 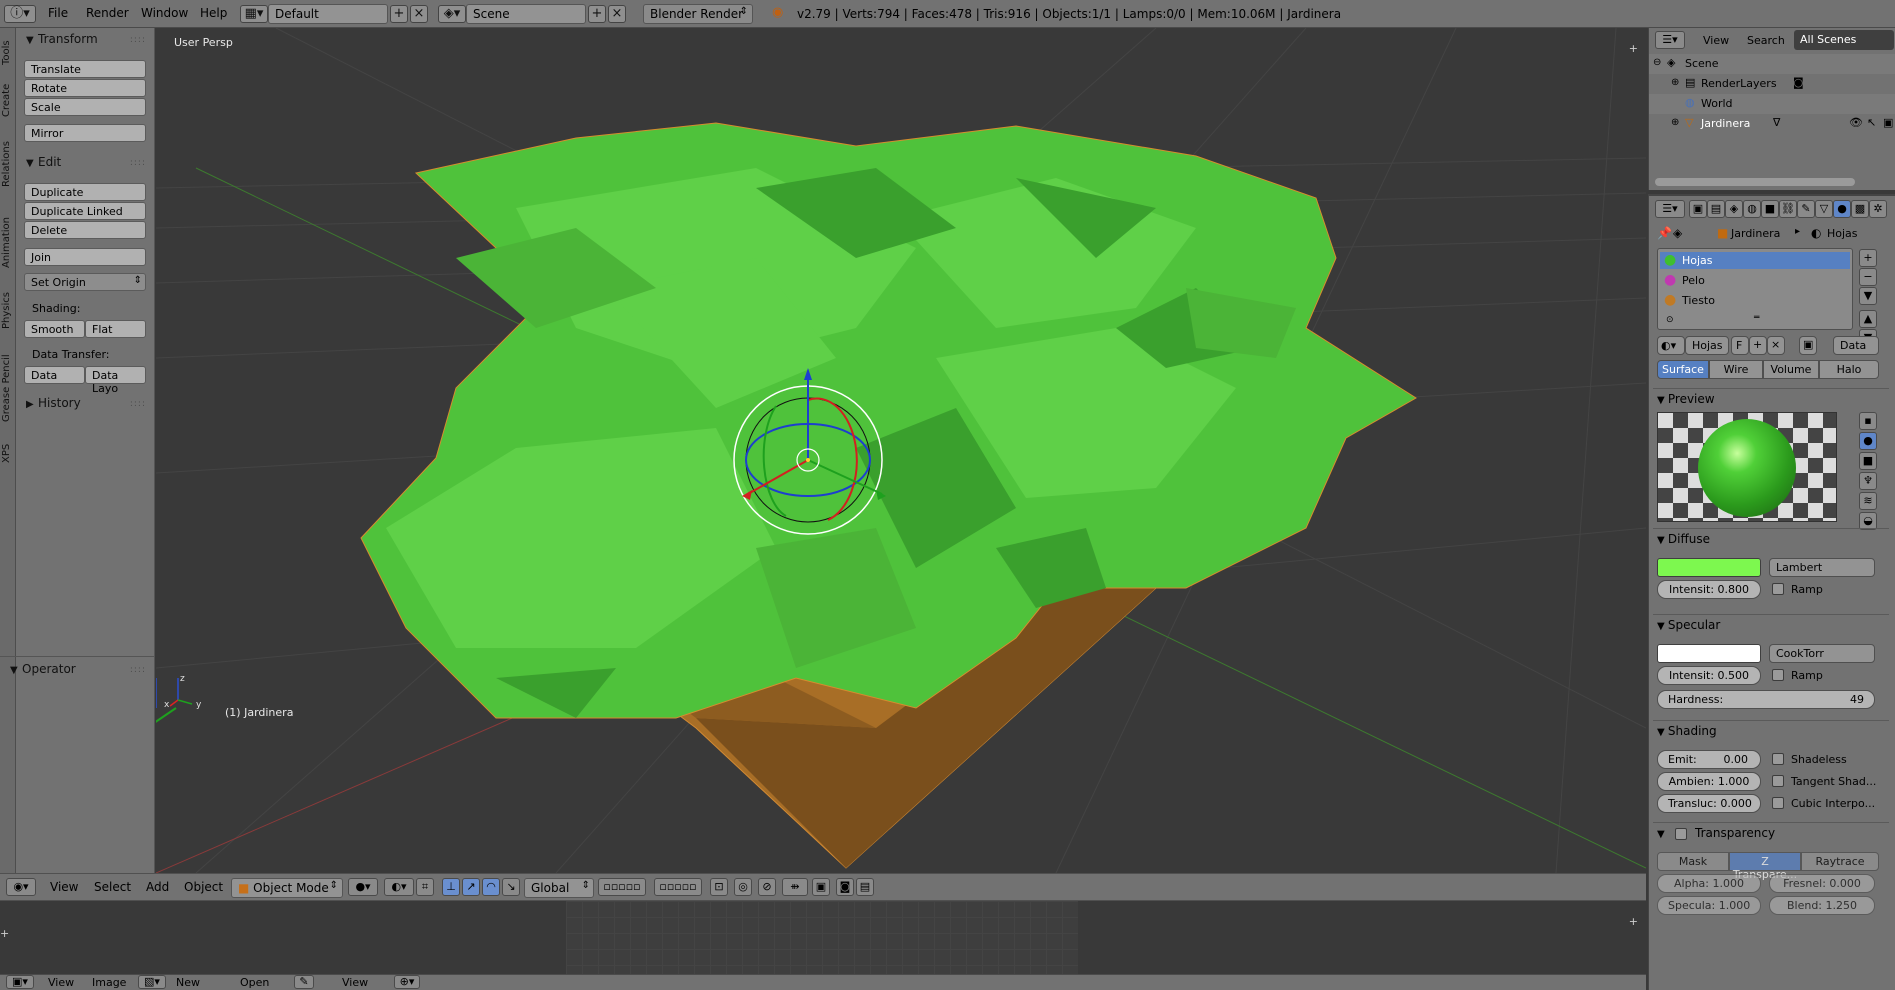 What do you see at coordinates (8, 311) in the screenshot?
I see `tab-physics: Physics` at bounding box center [8, 311].